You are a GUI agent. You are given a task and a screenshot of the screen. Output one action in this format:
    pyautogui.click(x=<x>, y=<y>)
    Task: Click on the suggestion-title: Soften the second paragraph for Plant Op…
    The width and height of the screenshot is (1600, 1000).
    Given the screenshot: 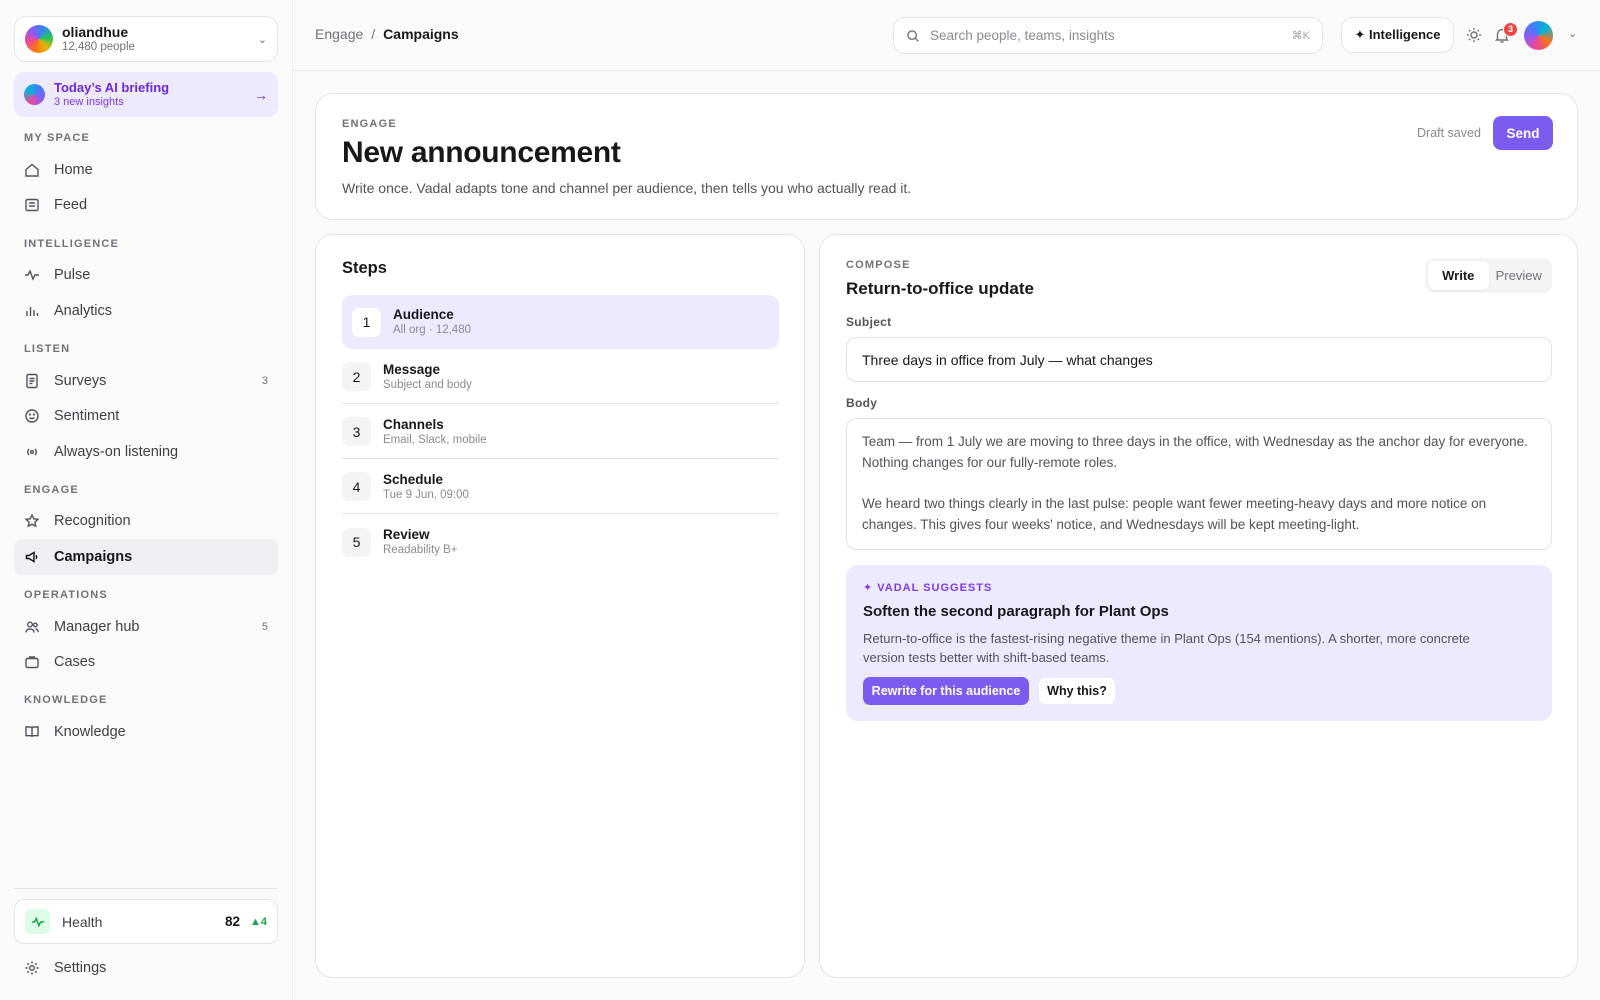 What is the action you would take?
    pyautogui.click(x=1016, y=611)
    